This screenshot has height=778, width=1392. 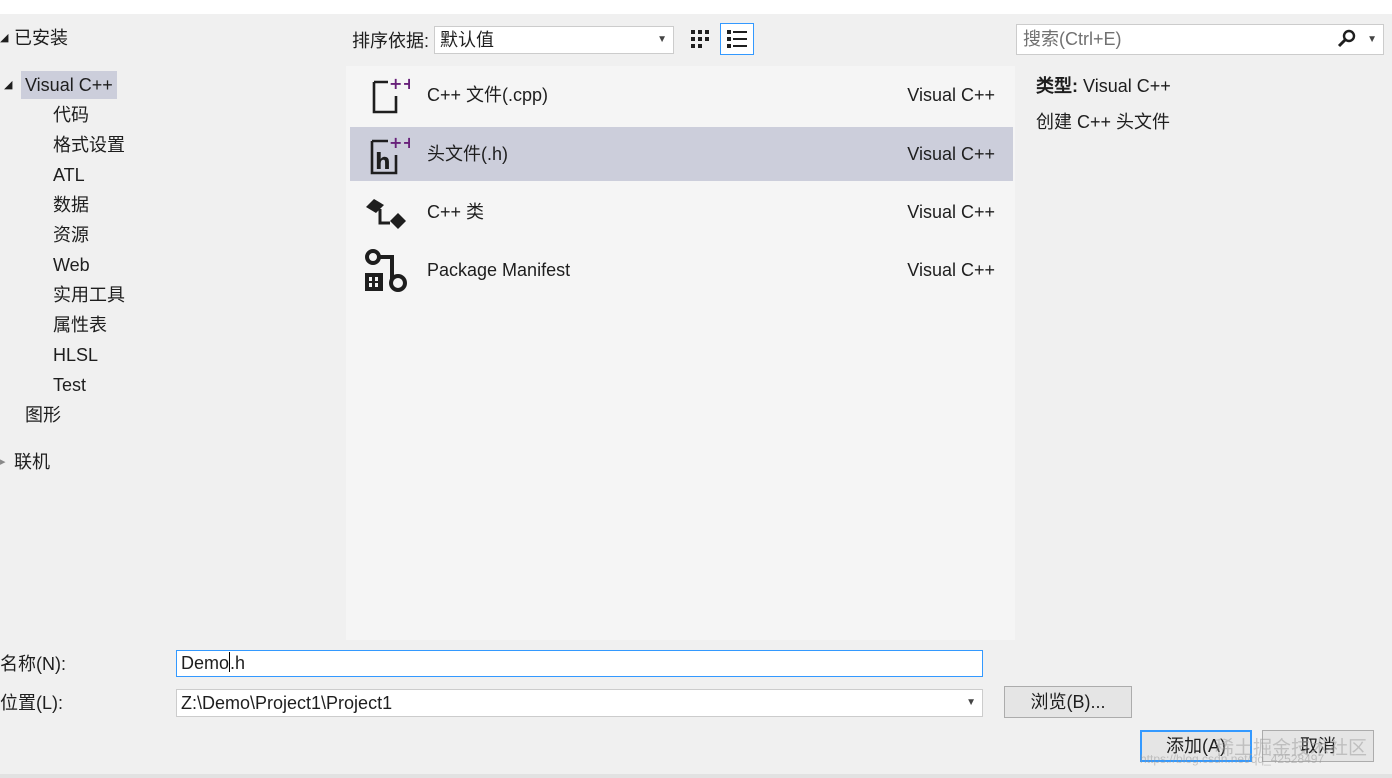 I want to click on template-item-cpp-class: C++ 类 Visual C++, so click(x=681, y=212).